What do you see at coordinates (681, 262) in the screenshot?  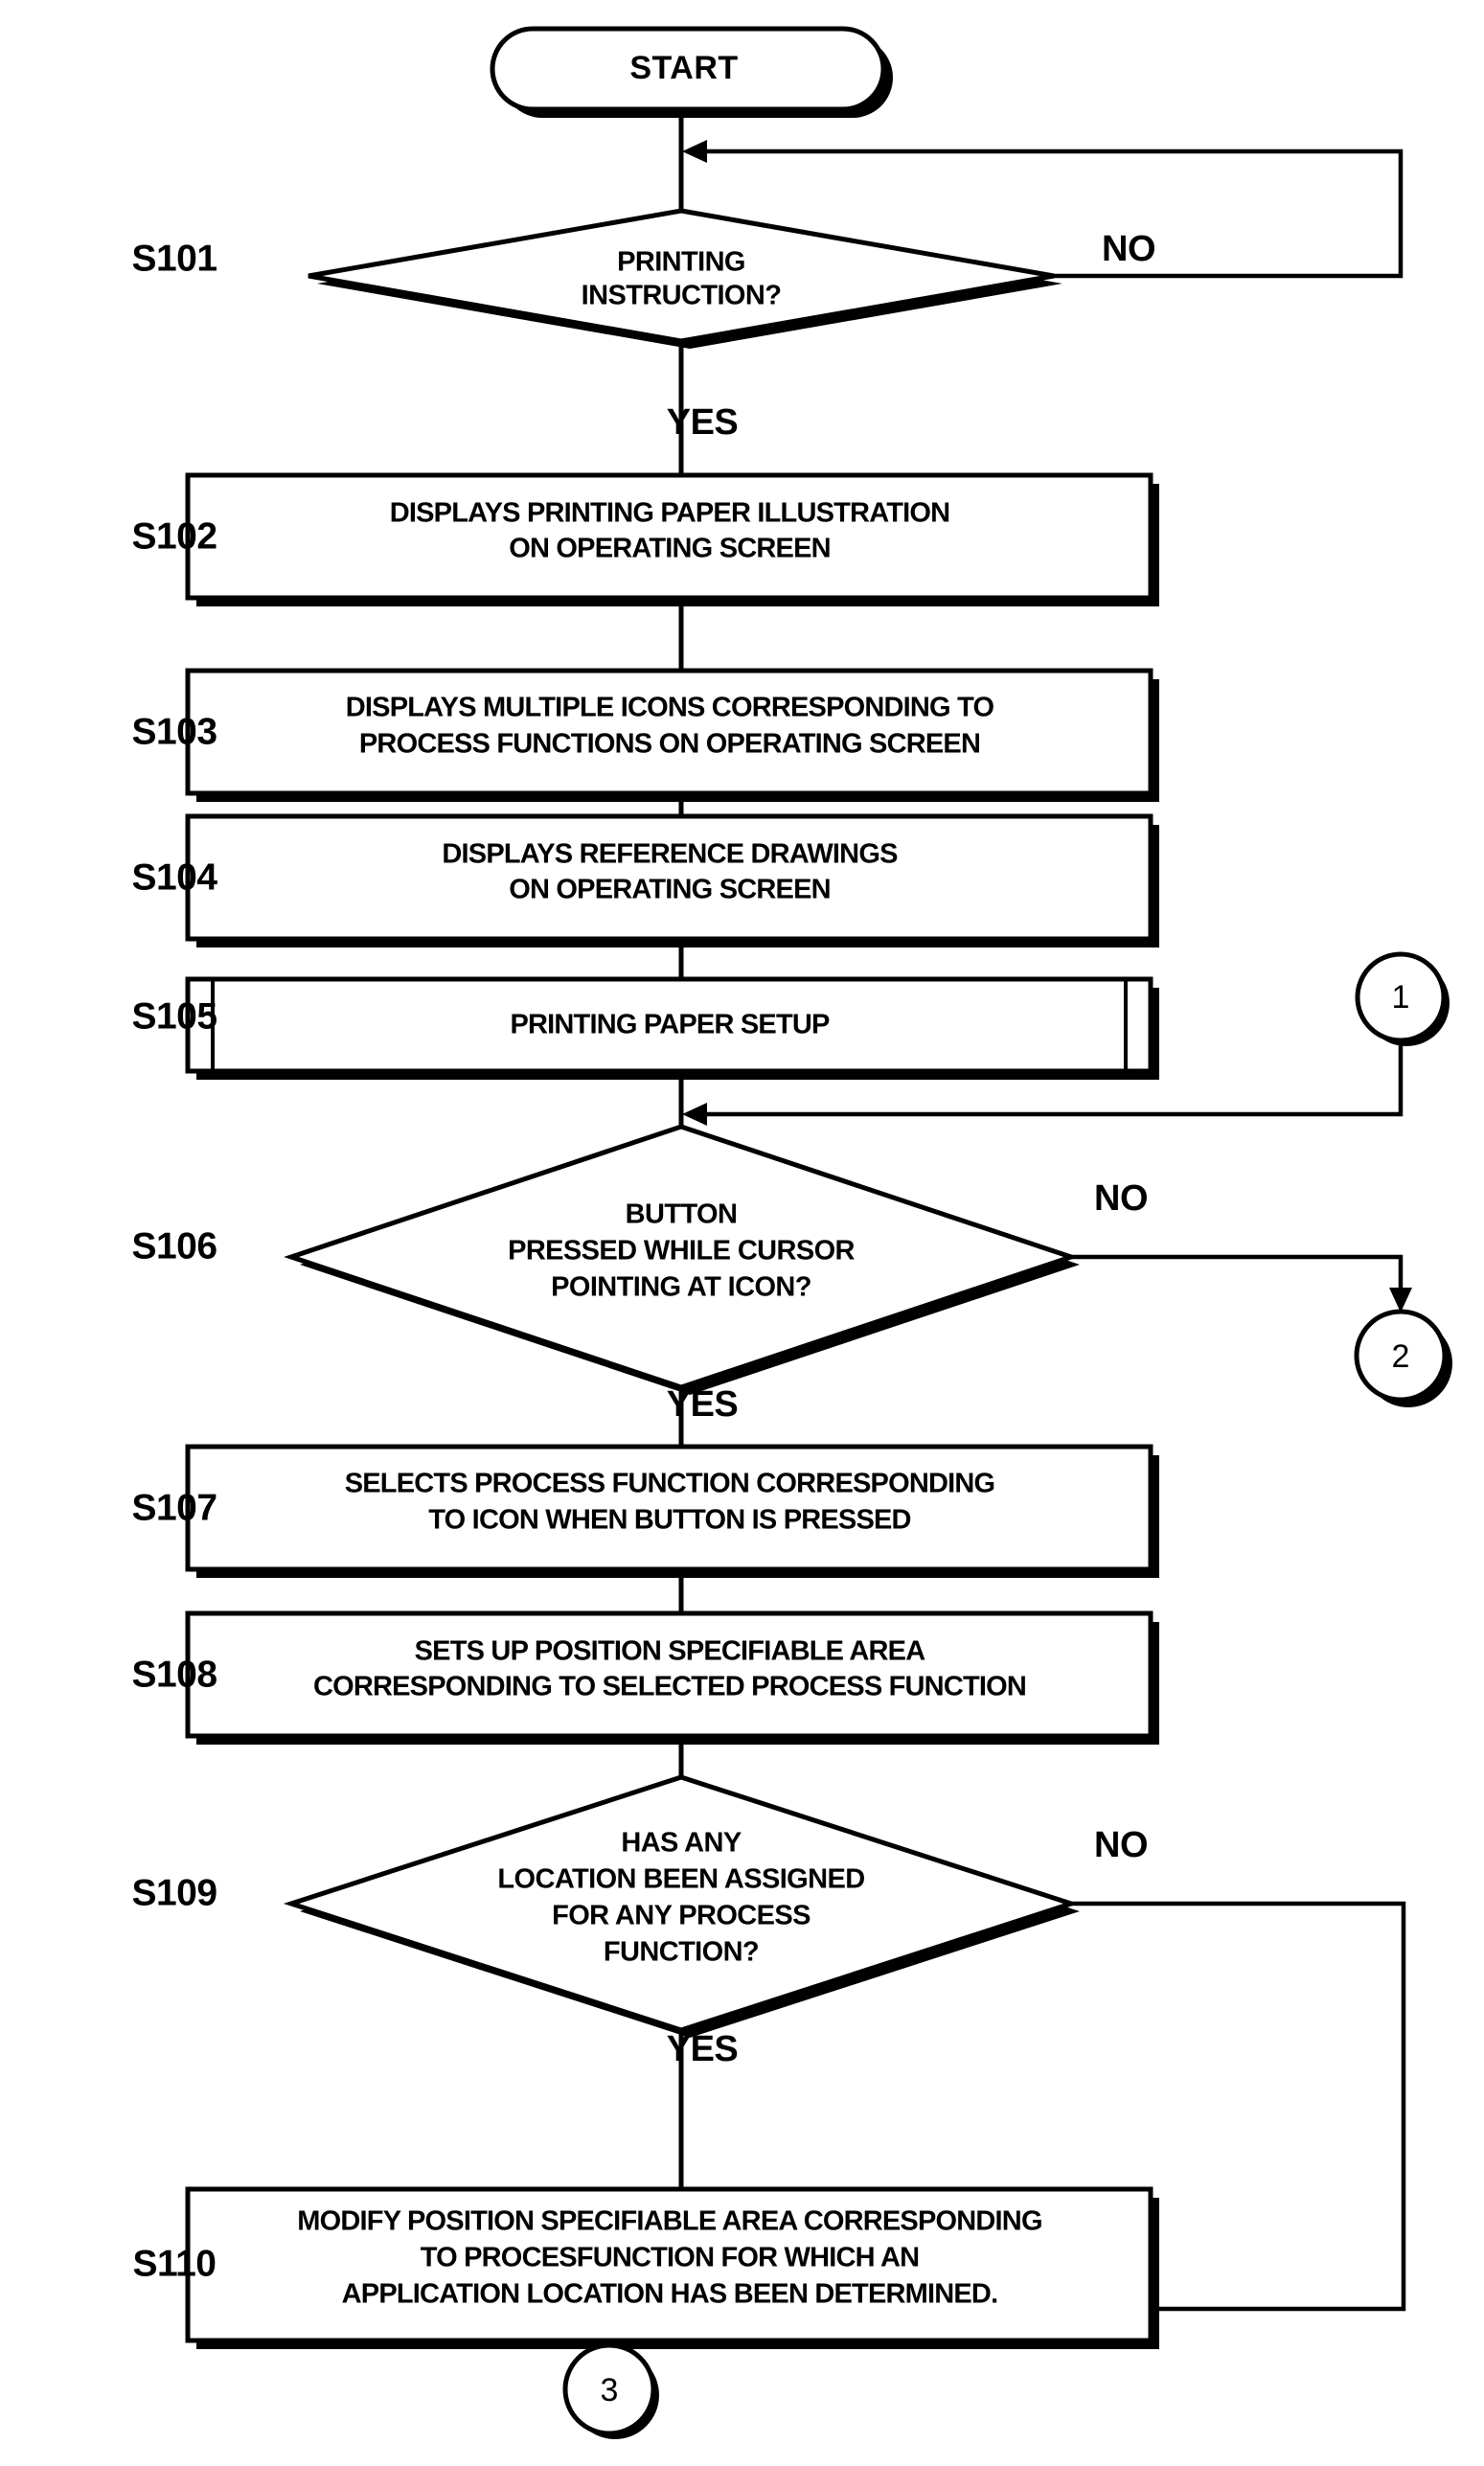 I see `decision-s101-line-1: PRINTING` at bounding box center [681, 262].